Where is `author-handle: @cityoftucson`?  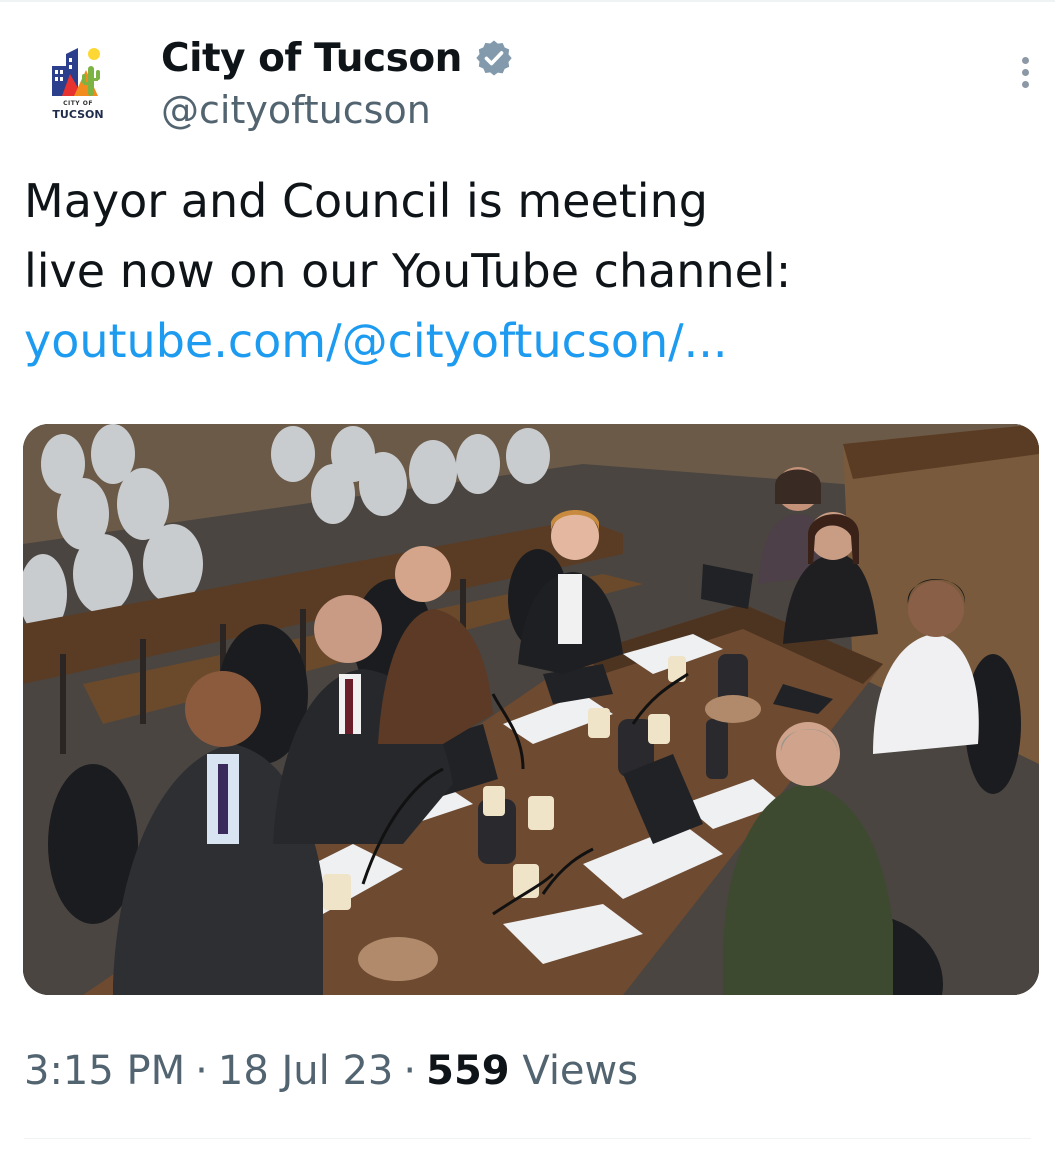
author-handle: @cityoftucson is located at coordinates (296, 110).